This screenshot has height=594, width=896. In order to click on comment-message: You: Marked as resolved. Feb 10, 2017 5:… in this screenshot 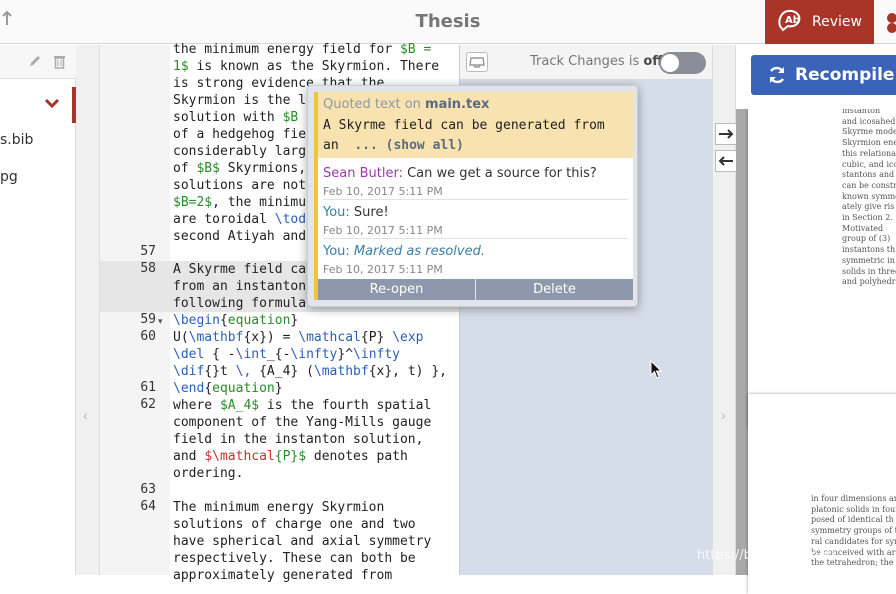, I will do `click(475, 259)`.